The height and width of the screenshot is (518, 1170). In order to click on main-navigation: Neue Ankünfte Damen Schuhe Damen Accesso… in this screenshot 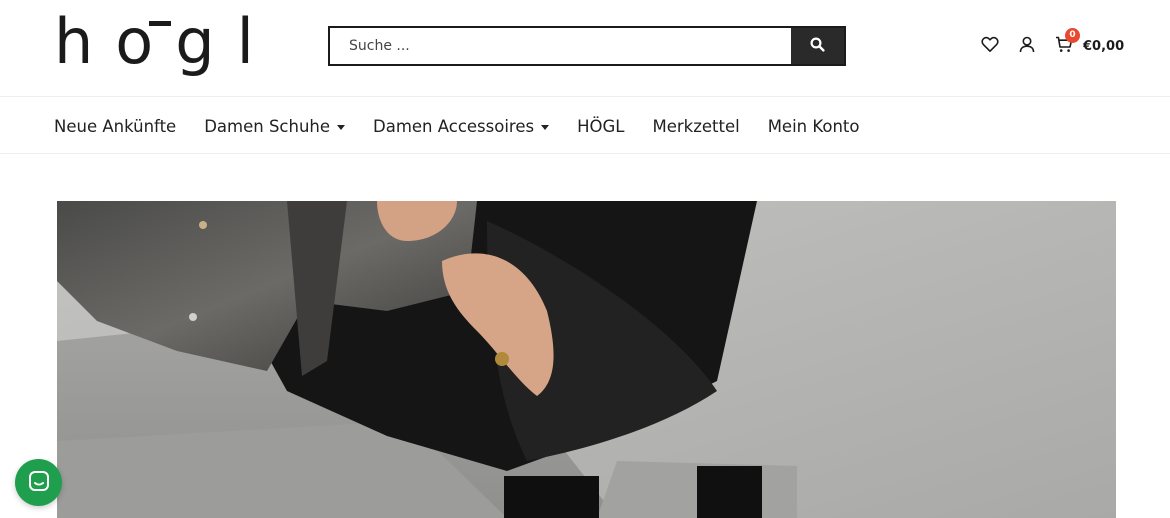, I will do `click(585, 125)`.